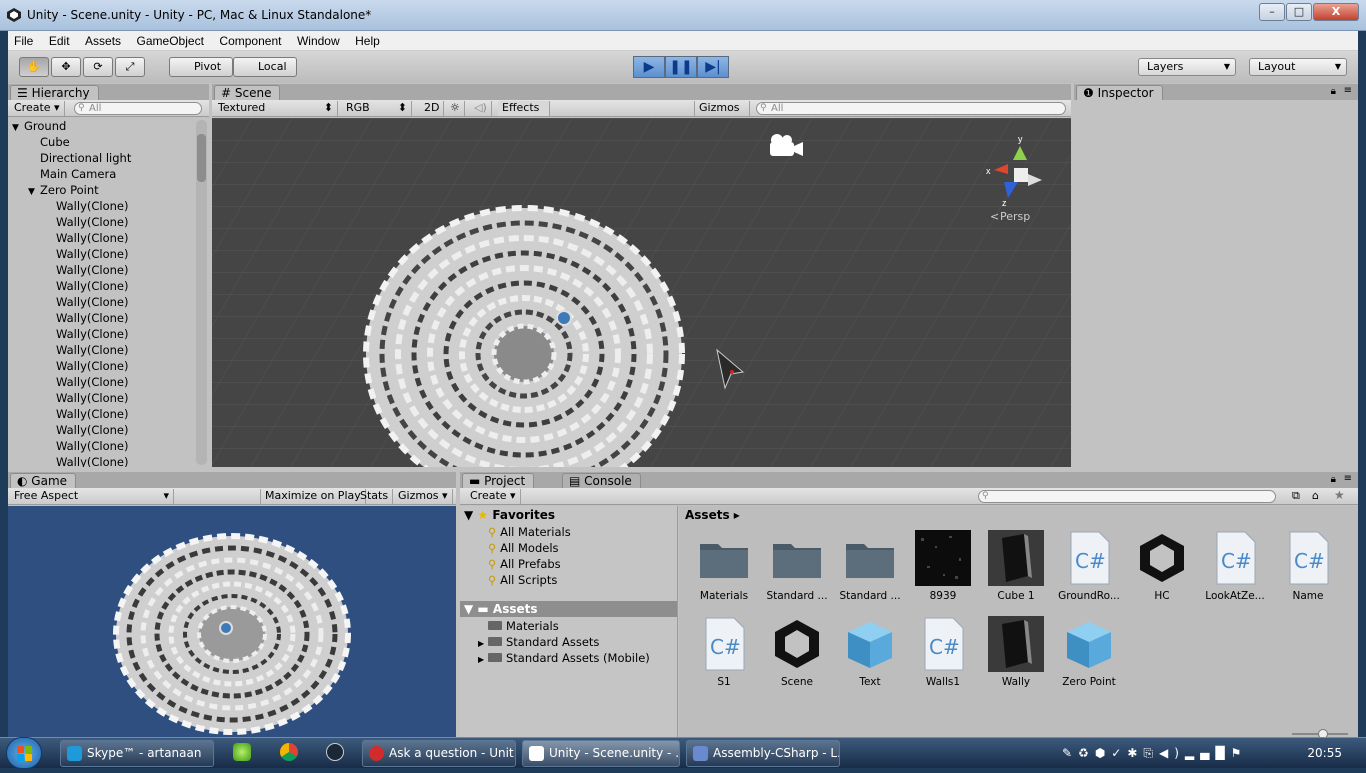  Describe the element at coordinates (601, 480) in the screenshot. I see `tab-console: ▤ Console` at that location.